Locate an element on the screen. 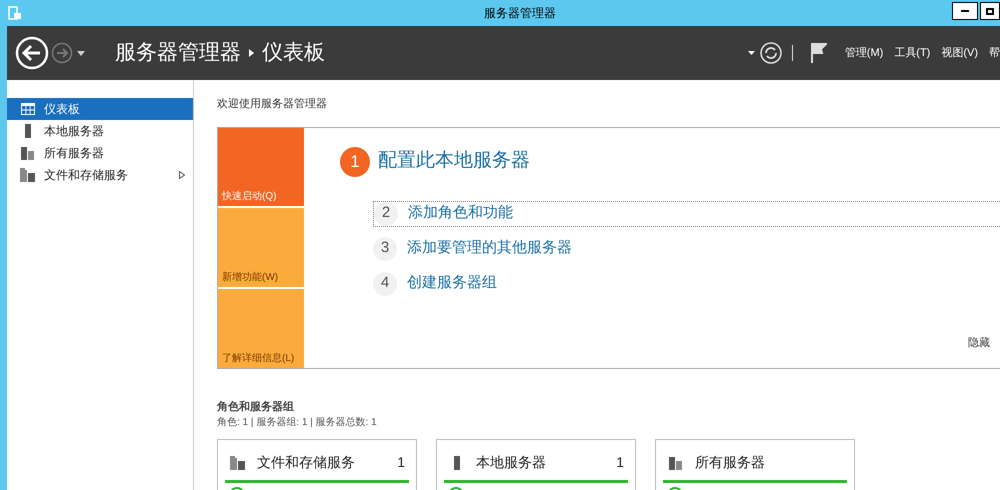 Image resolution: width=1000 pixels, height=490 pixels. step-link: 3 添加要管理的其他服务器 is located at coordinates (686, 249).